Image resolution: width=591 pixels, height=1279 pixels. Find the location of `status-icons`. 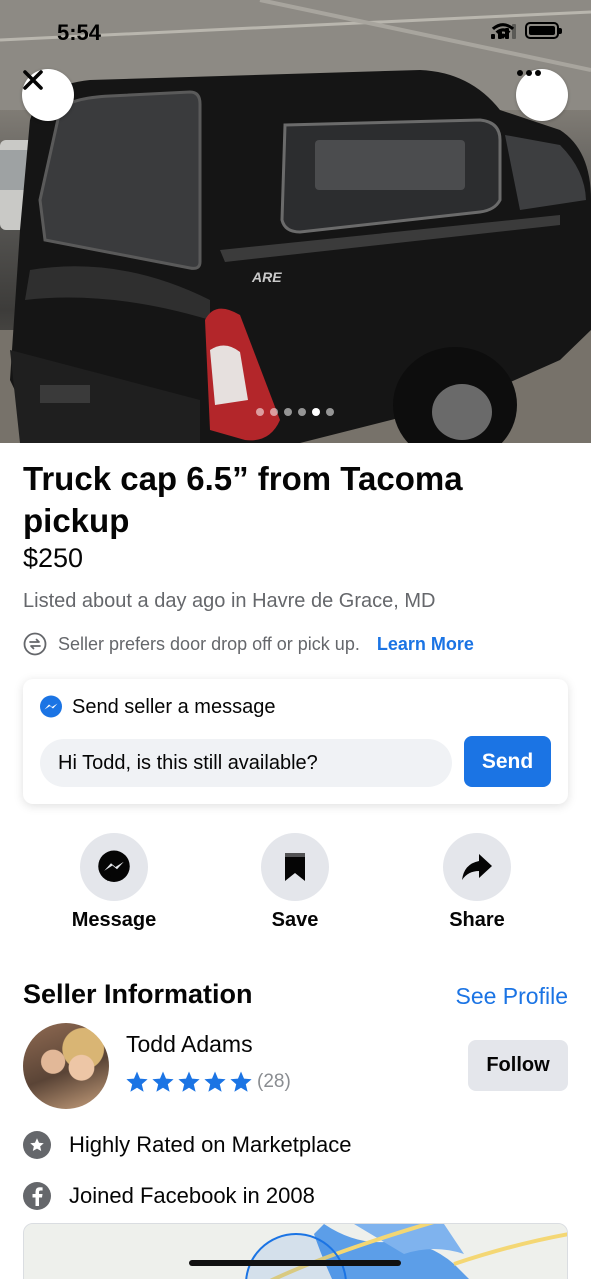

status-icons is located at coordinates (526, 30).